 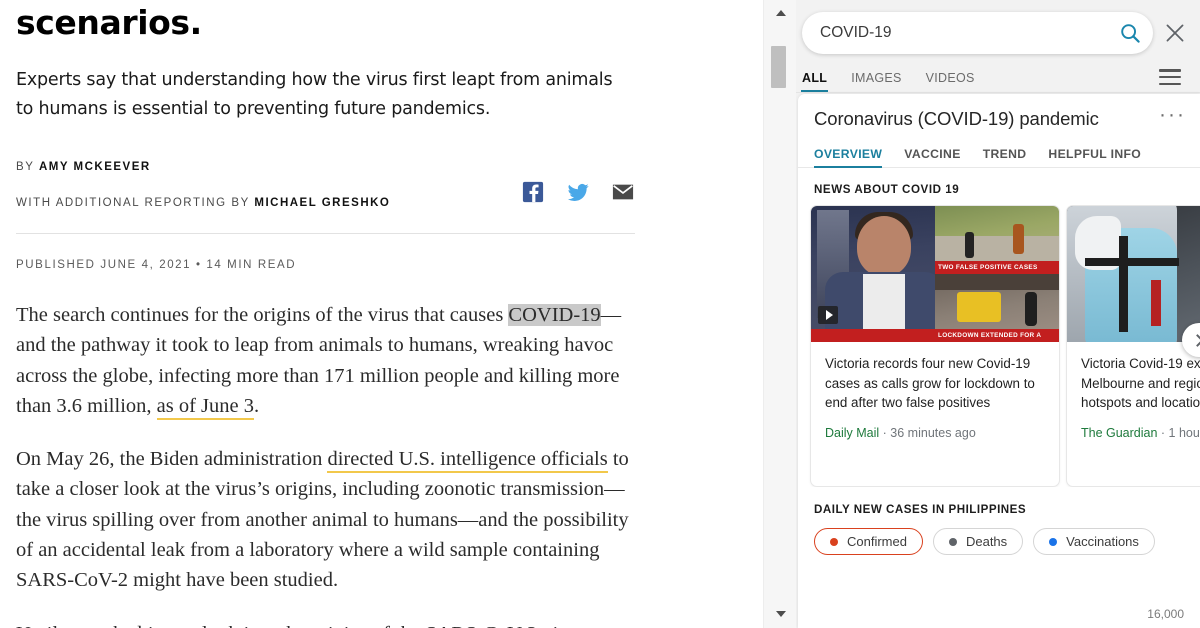 I want to click on tab-all: ALL, so click(x=814, y=81).